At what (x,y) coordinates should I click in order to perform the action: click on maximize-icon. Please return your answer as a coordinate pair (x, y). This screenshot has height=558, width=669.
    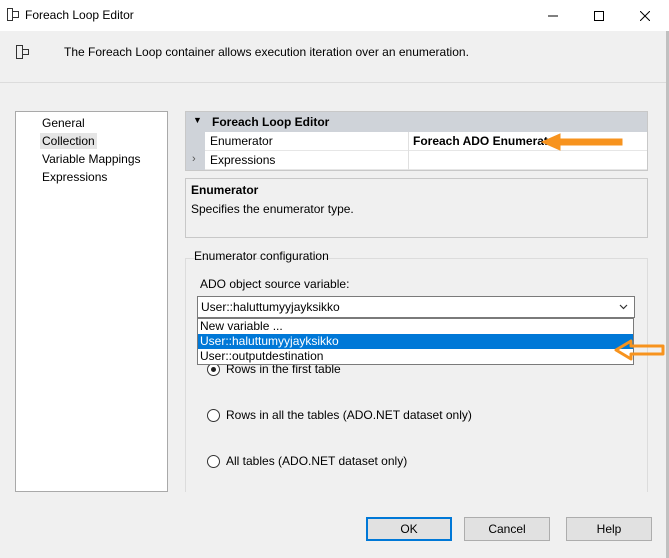
    Looking at the image, I should click on (599, 15).